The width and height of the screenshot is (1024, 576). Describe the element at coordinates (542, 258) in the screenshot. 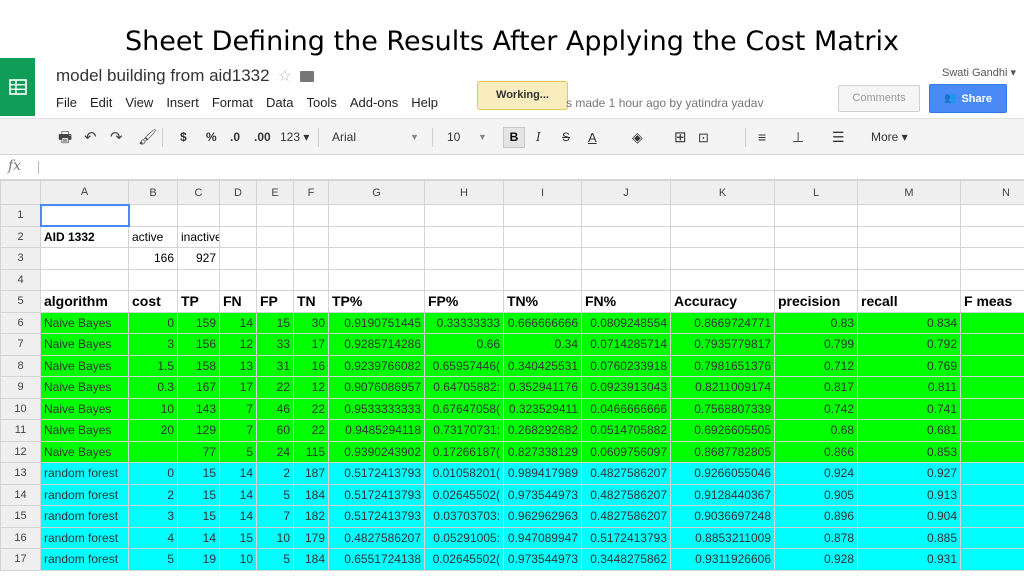

I see `cell-i3` at that location.